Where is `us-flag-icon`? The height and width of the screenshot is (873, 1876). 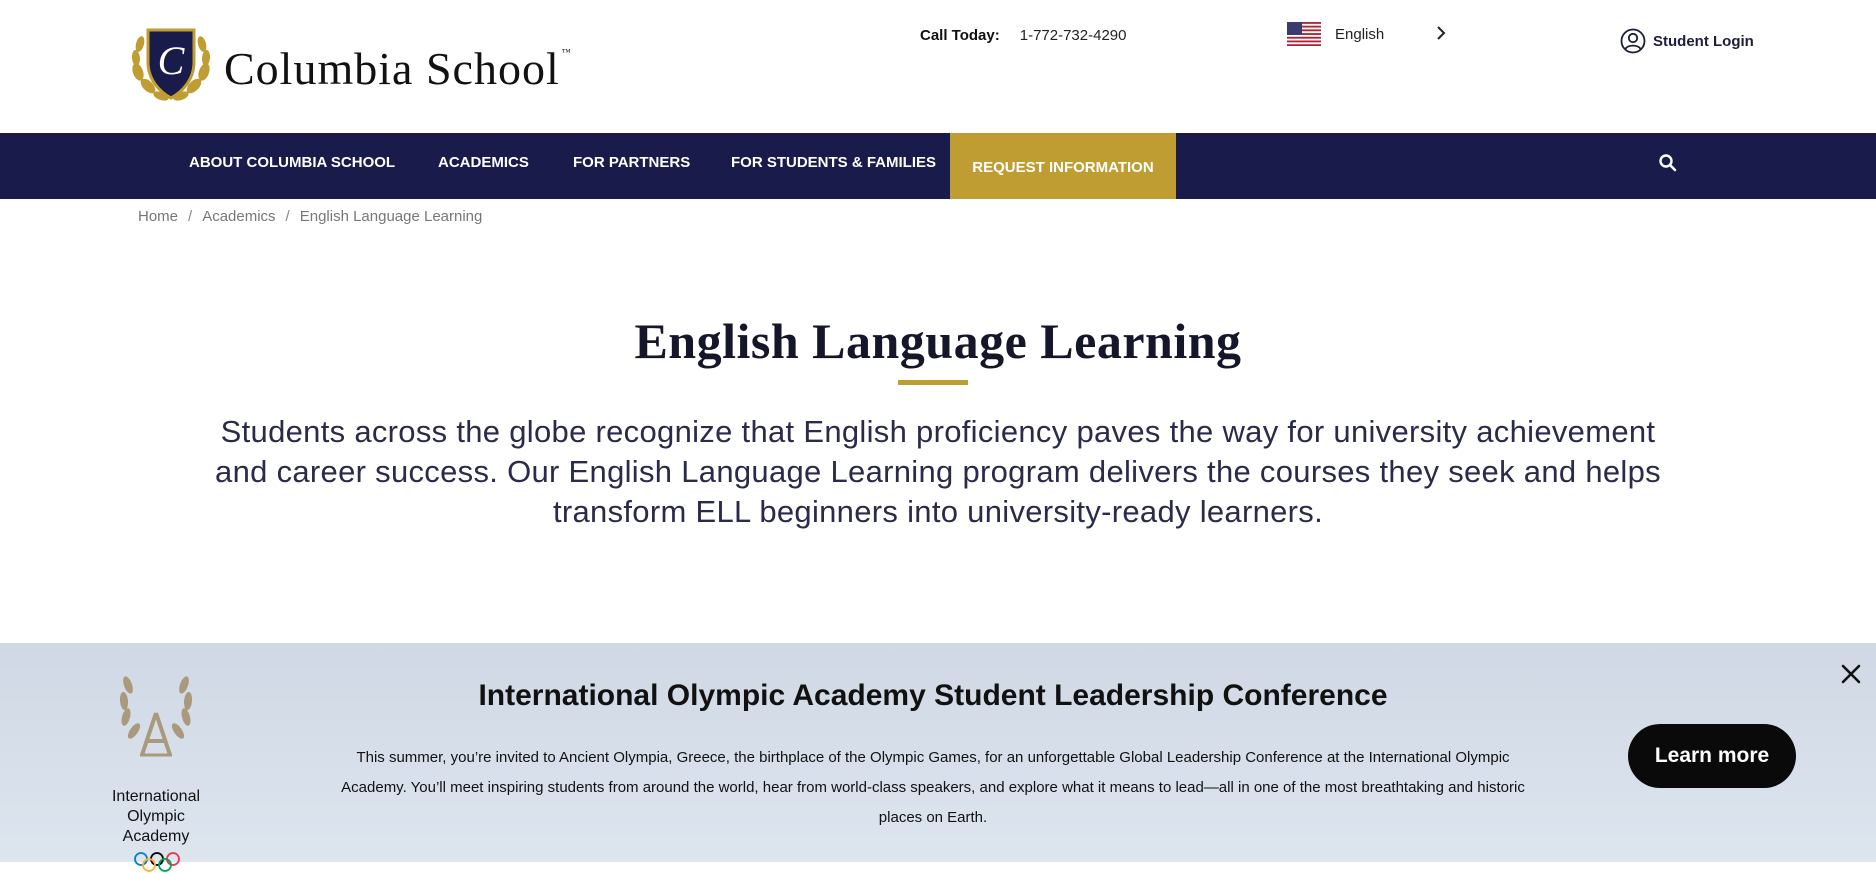 us-flag-icon is located at coordinates (1304, 34).